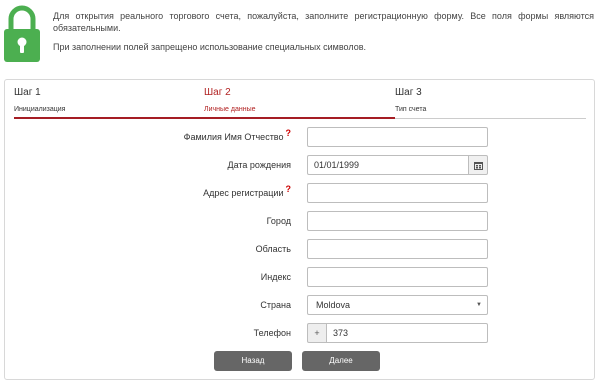  What do you see at coordinates (407, 333) in the screenshot?
I see `phone-input` at bounding box center [407, 333].